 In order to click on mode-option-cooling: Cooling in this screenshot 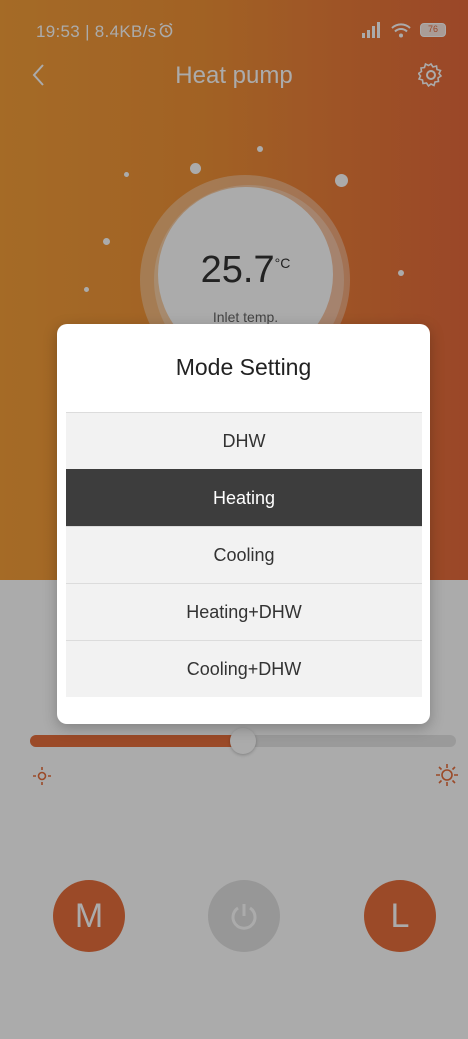, I will do `click(244, 554)`.